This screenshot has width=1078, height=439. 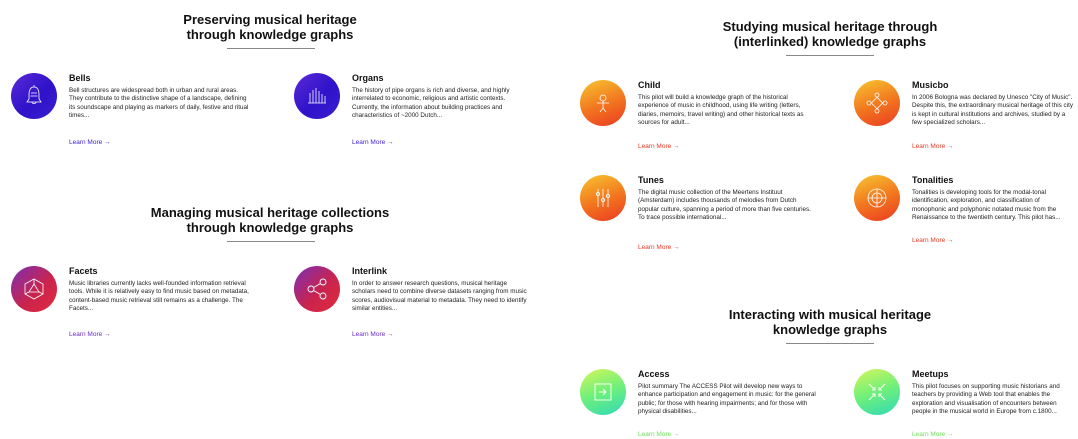 I want to click on share-nodes-icon, so click(x=317, y=289).